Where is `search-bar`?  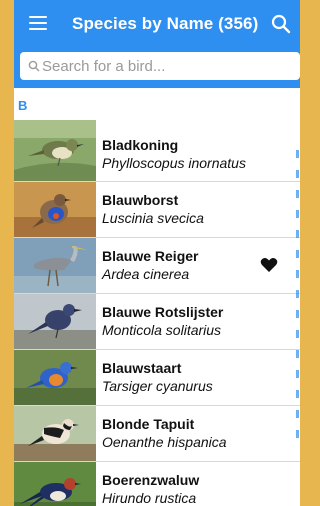 search-bar is located at coordinates (157, 68).